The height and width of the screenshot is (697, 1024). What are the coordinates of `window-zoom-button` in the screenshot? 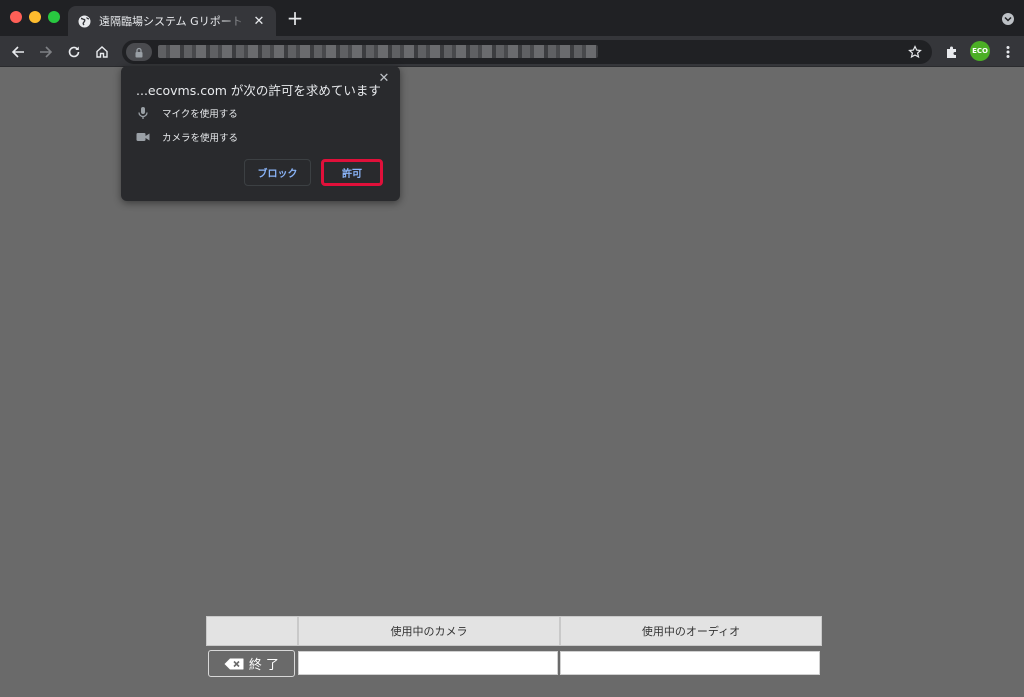 It's located at (54, 17).